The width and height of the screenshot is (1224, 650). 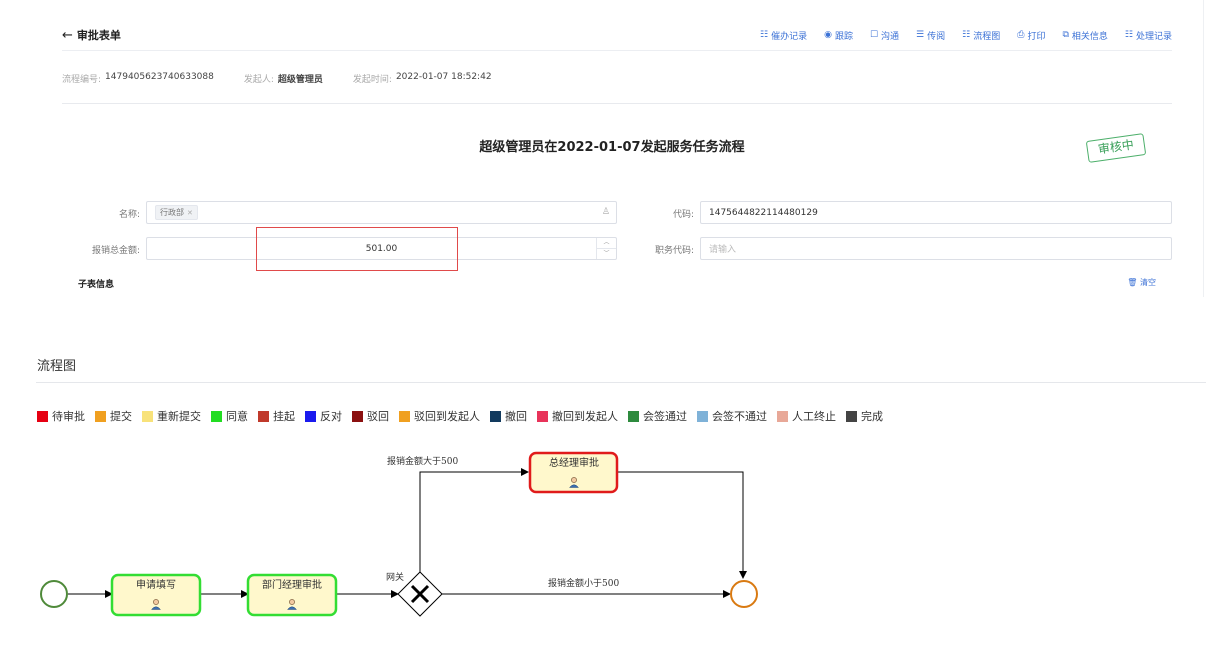 What do you see at coordinates (292, 595) in the screenshot?
I see `task-dept-approval: 部门经理审批` at bounding box center [292, 595].